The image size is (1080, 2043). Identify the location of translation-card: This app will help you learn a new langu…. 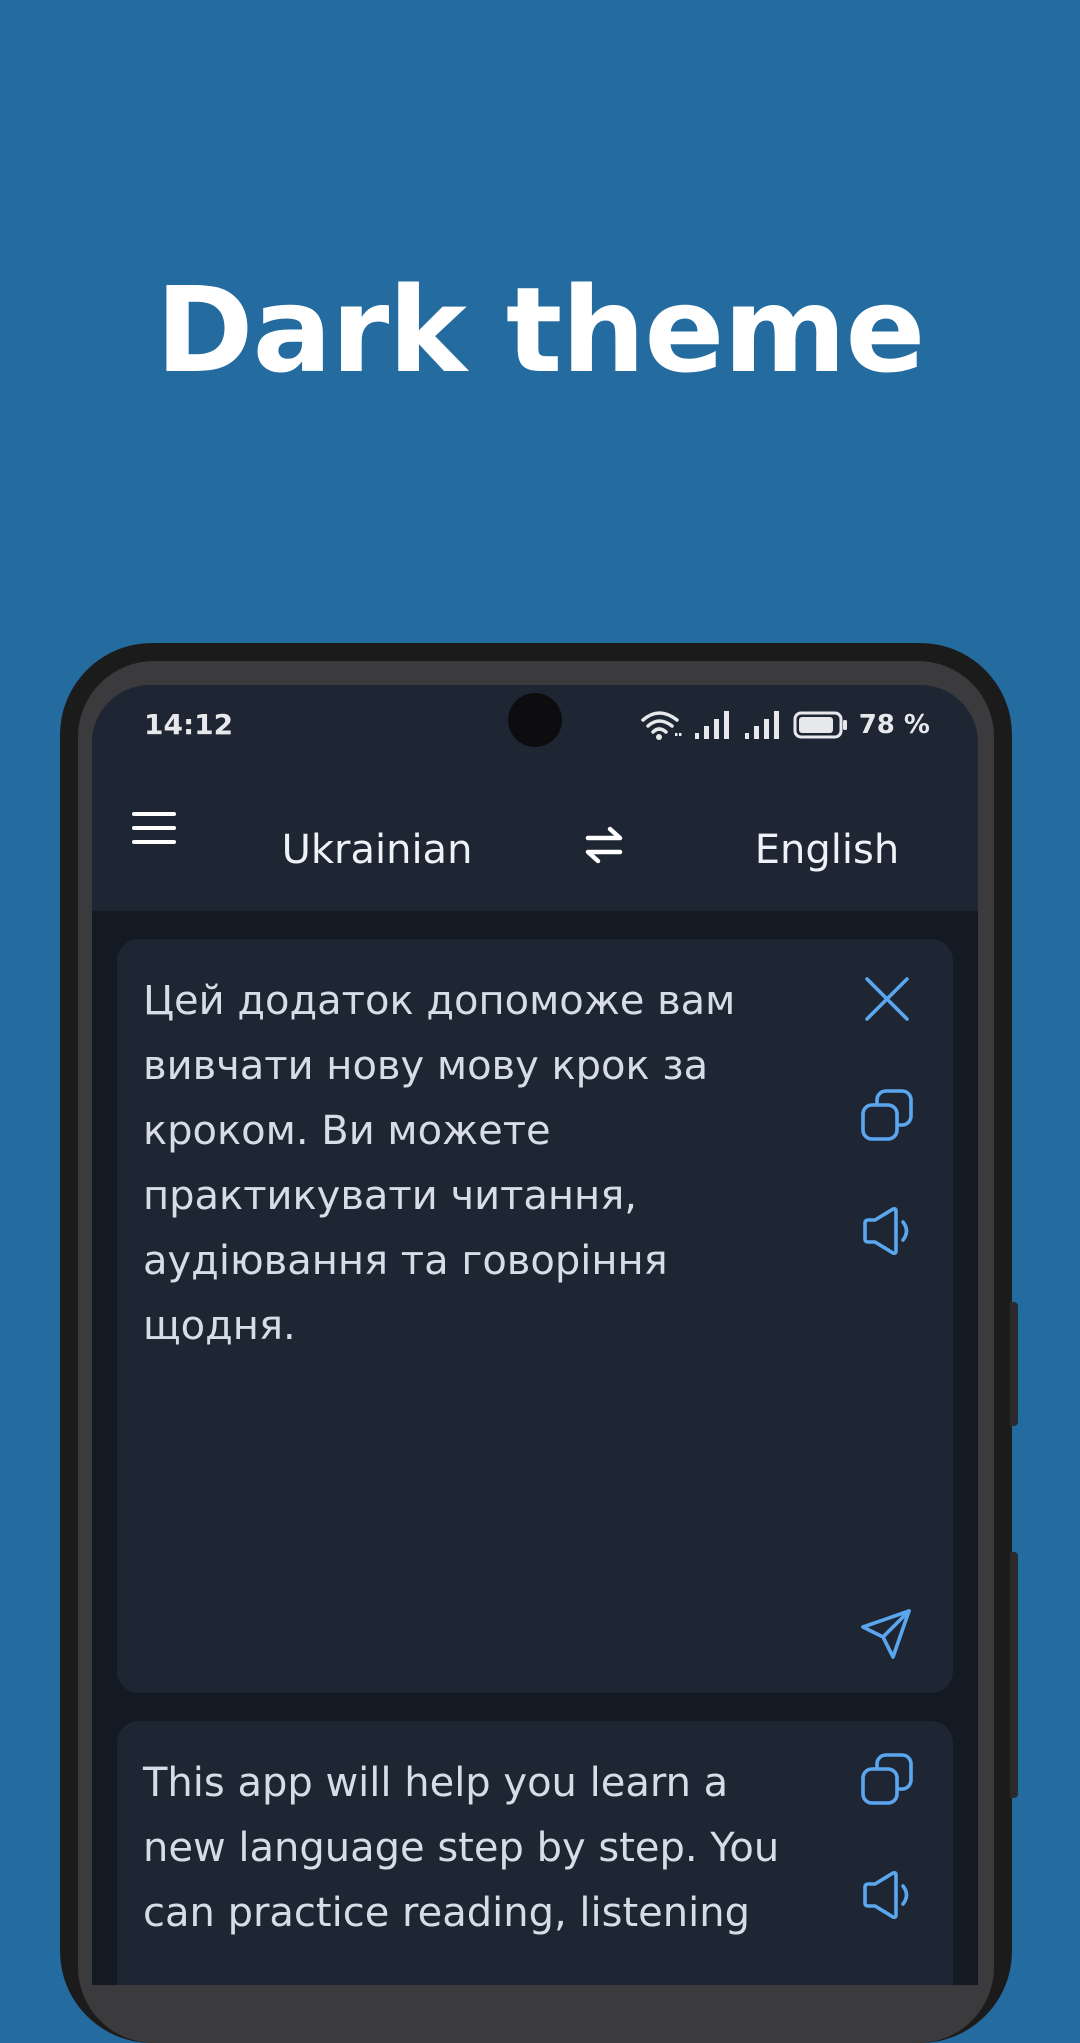
(535, 1853).